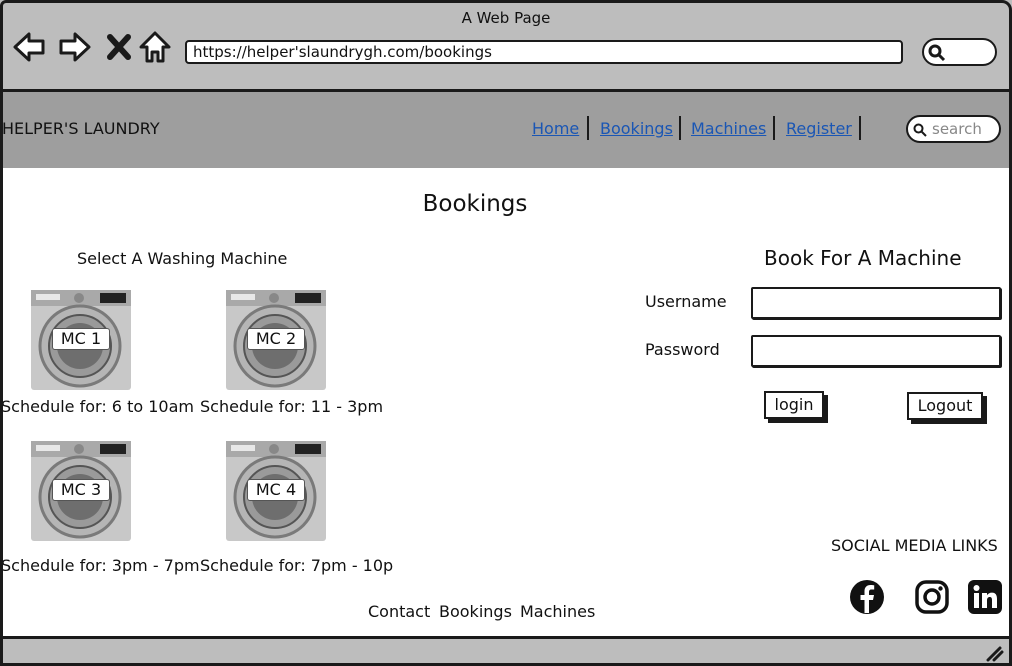  What do you see at coordinates (292, 406) in the screenshot?
I see `machine-schedule: Schedule for: 11 - 3pm` at bounding box center [292, 406].